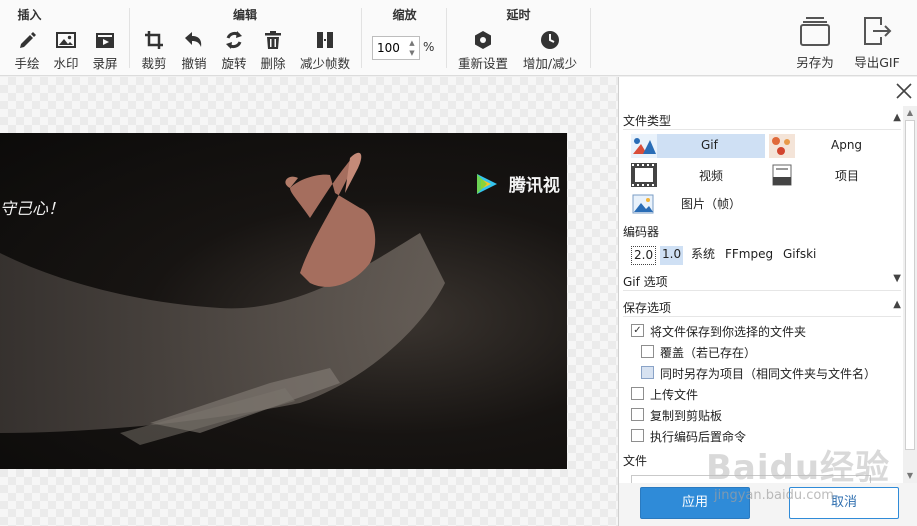  I want to click on edit-group: 编辑 裁剪 撤销 旋转 删除 减少帧数, so click(245, 38).